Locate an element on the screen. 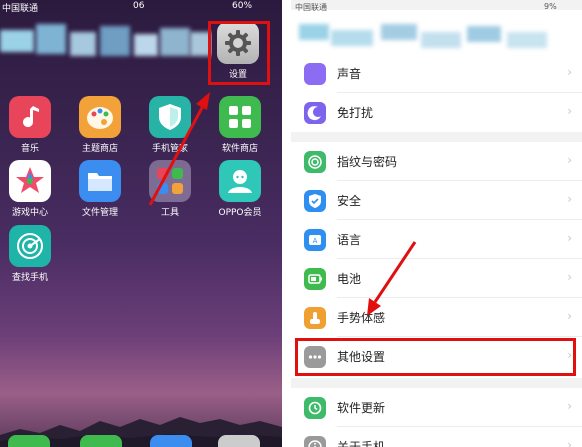 Image resolution: width=582 pixels, height=447 pixels. tools-folder: 工具 is located at coordinates (170, 189).